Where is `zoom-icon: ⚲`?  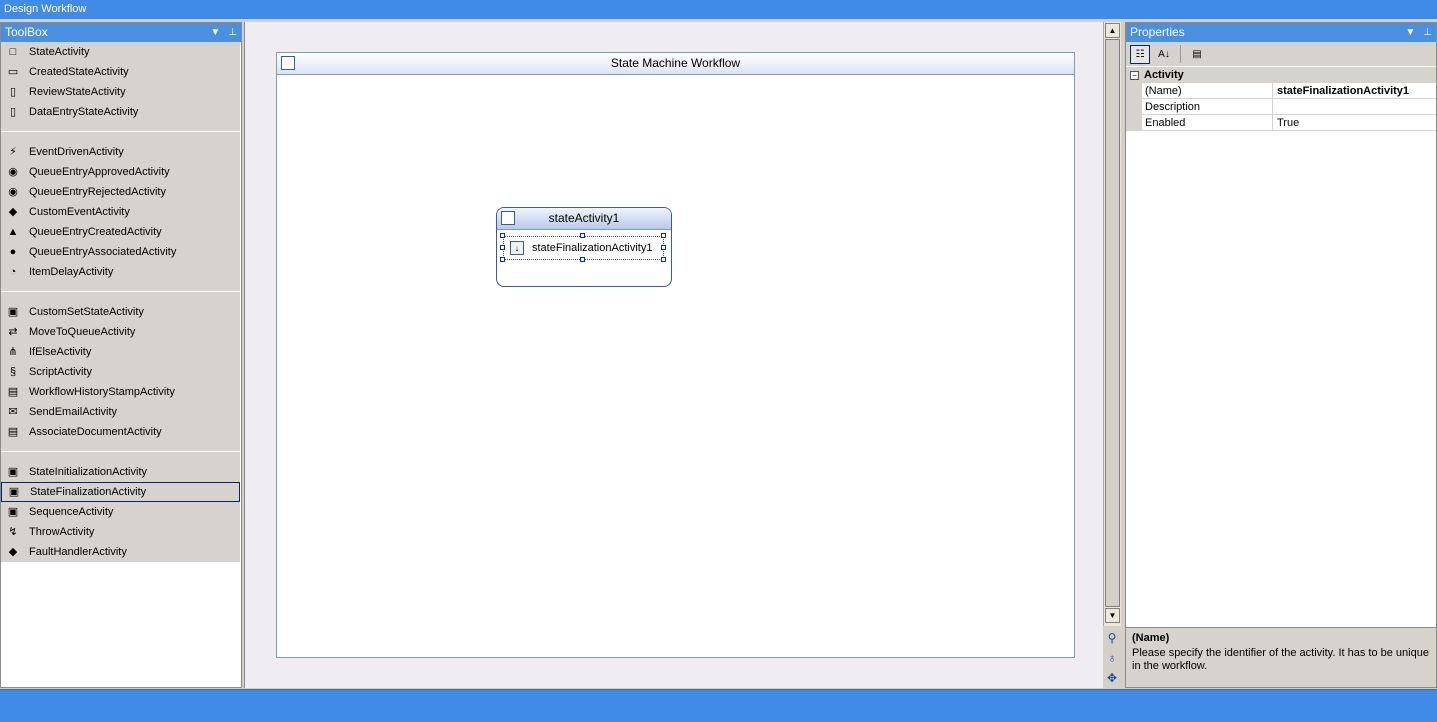 zoom-icon: ⚲ is located at coordinates (1112, 638).